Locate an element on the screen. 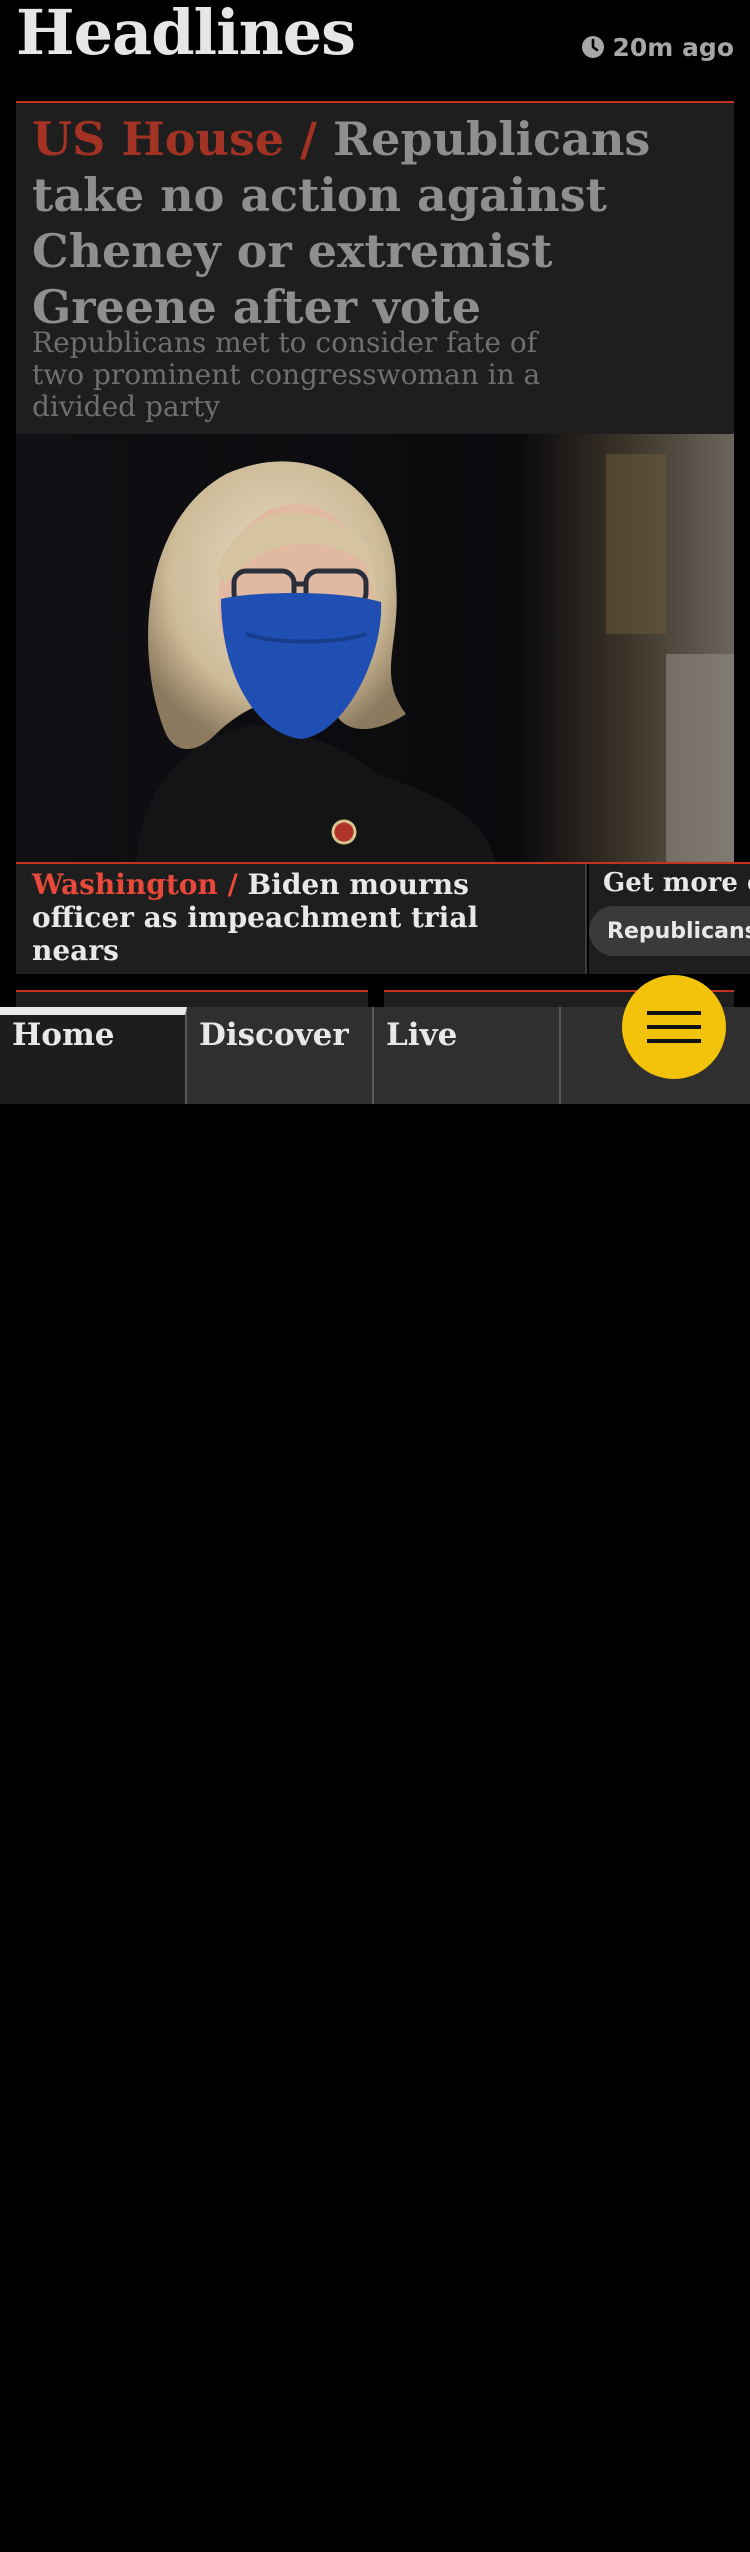 Image resolution: width=750 pixels, height=2552 pixels. tab-home-label: Home is located at coordinates (63, 1035).